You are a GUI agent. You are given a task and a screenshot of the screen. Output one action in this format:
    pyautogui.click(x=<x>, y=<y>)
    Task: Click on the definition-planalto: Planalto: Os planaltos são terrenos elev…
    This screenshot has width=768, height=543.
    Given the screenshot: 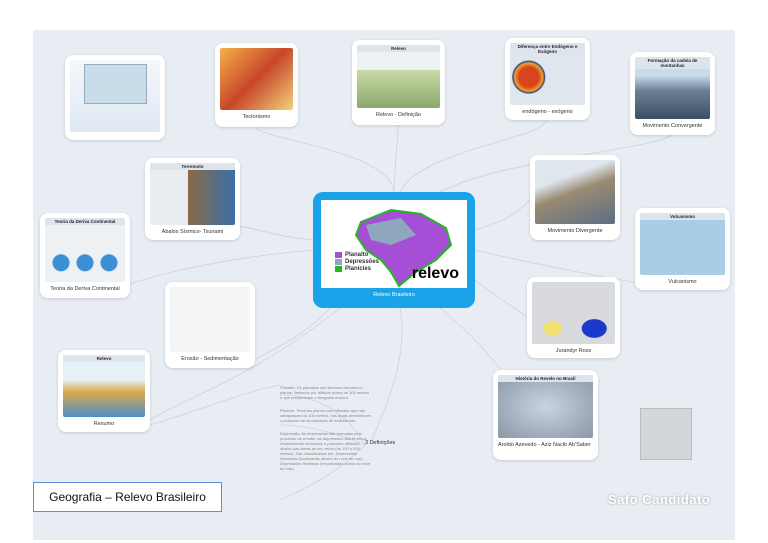 What is the action you would take?
    pyautogui.click(x=325, y=392)
    